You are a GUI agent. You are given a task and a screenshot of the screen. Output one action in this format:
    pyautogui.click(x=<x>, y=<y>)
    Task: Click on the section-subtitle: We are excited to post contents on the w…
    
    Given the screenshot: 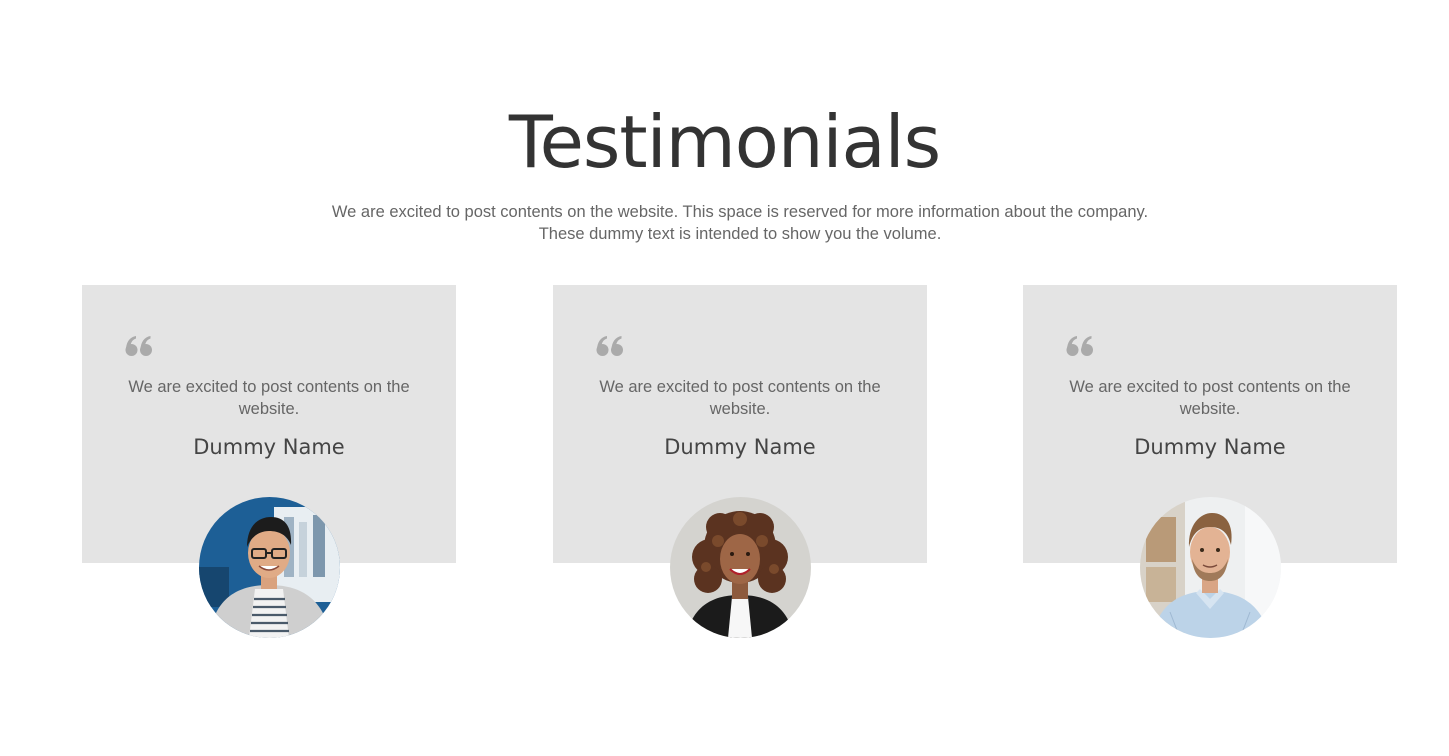 What is the action you would take?
    pyautogui.click(x=740, y=223)
    